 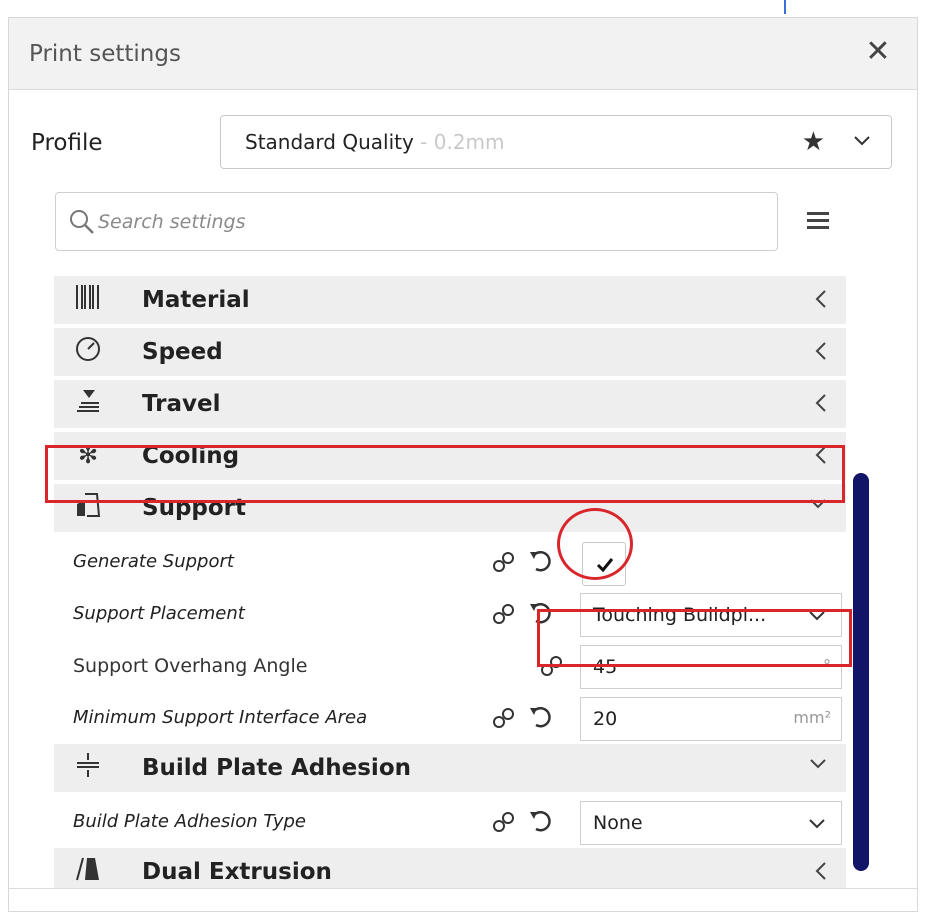 I want to click on travel-icon, so click(x=88, y=403).